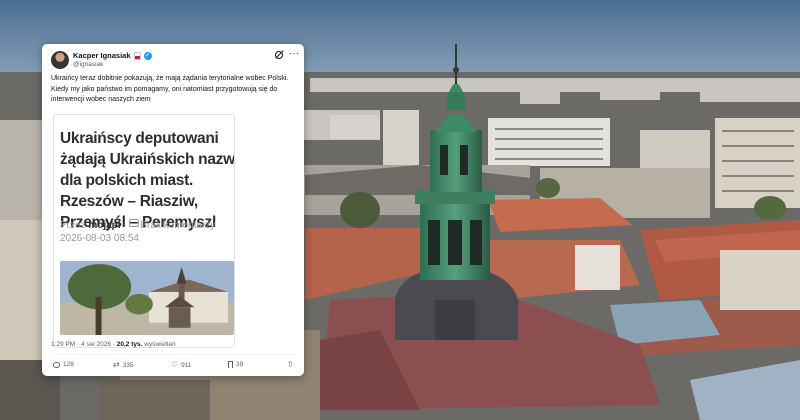  Describe the element at coordinates (73, 225) in the screenshot. I see `by-label: Przez` at that location.